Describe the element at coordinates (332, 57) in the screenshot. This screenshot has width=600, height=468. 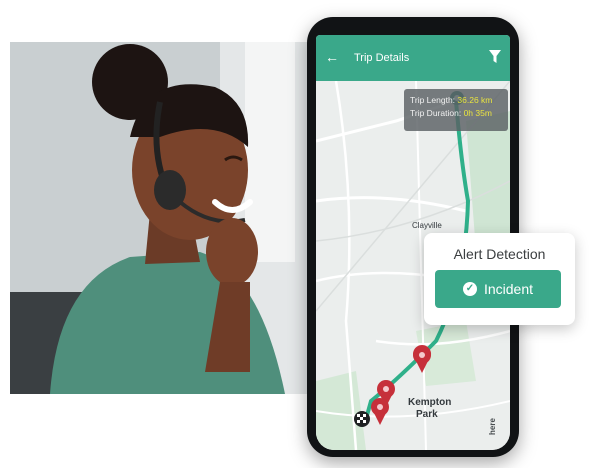
I see `back-arrow-icon: ←` at that location.